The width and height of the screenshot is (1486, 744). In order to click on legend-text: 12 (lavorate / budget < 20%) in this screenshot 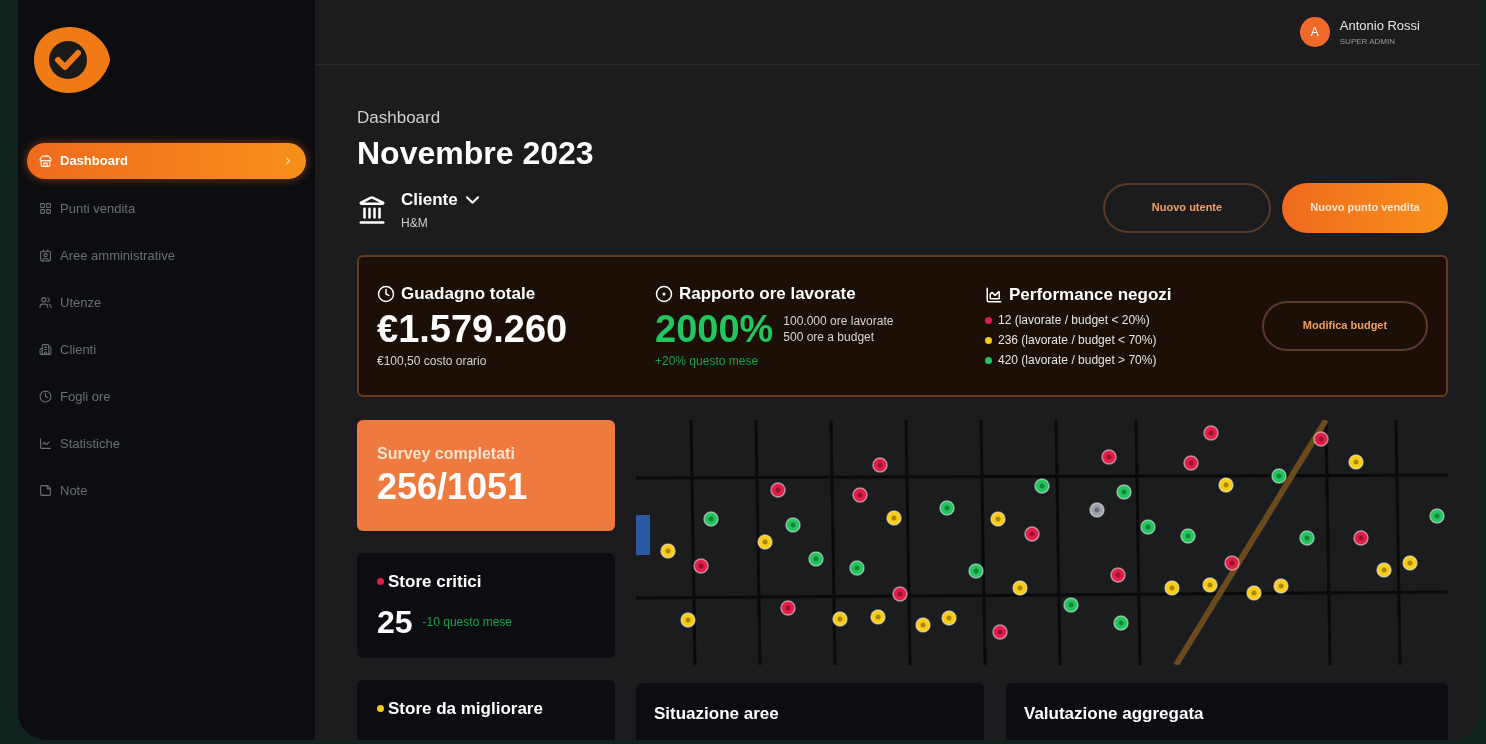, I will do `click(1074, 321)`.